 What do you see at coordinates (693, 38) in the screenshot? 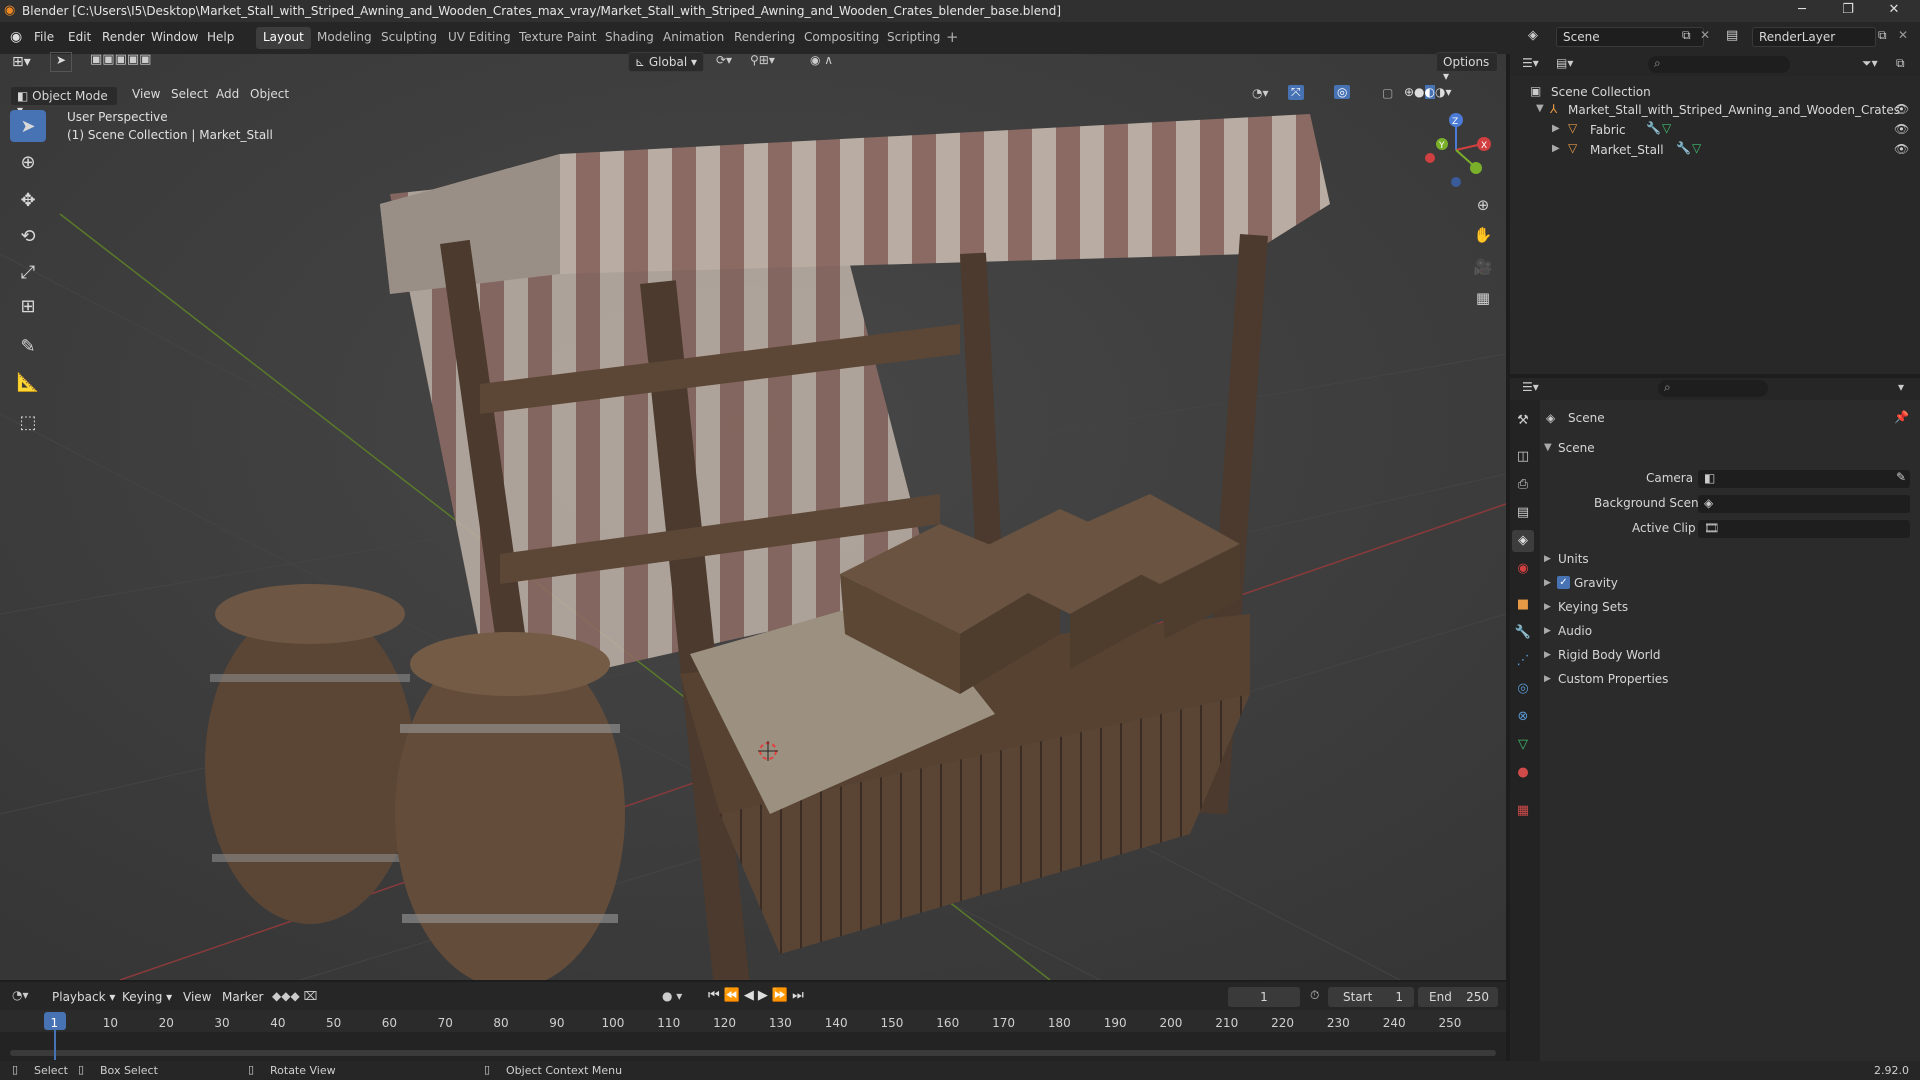
I see `tab-animation: Animation` at bounding box center [693, 38].